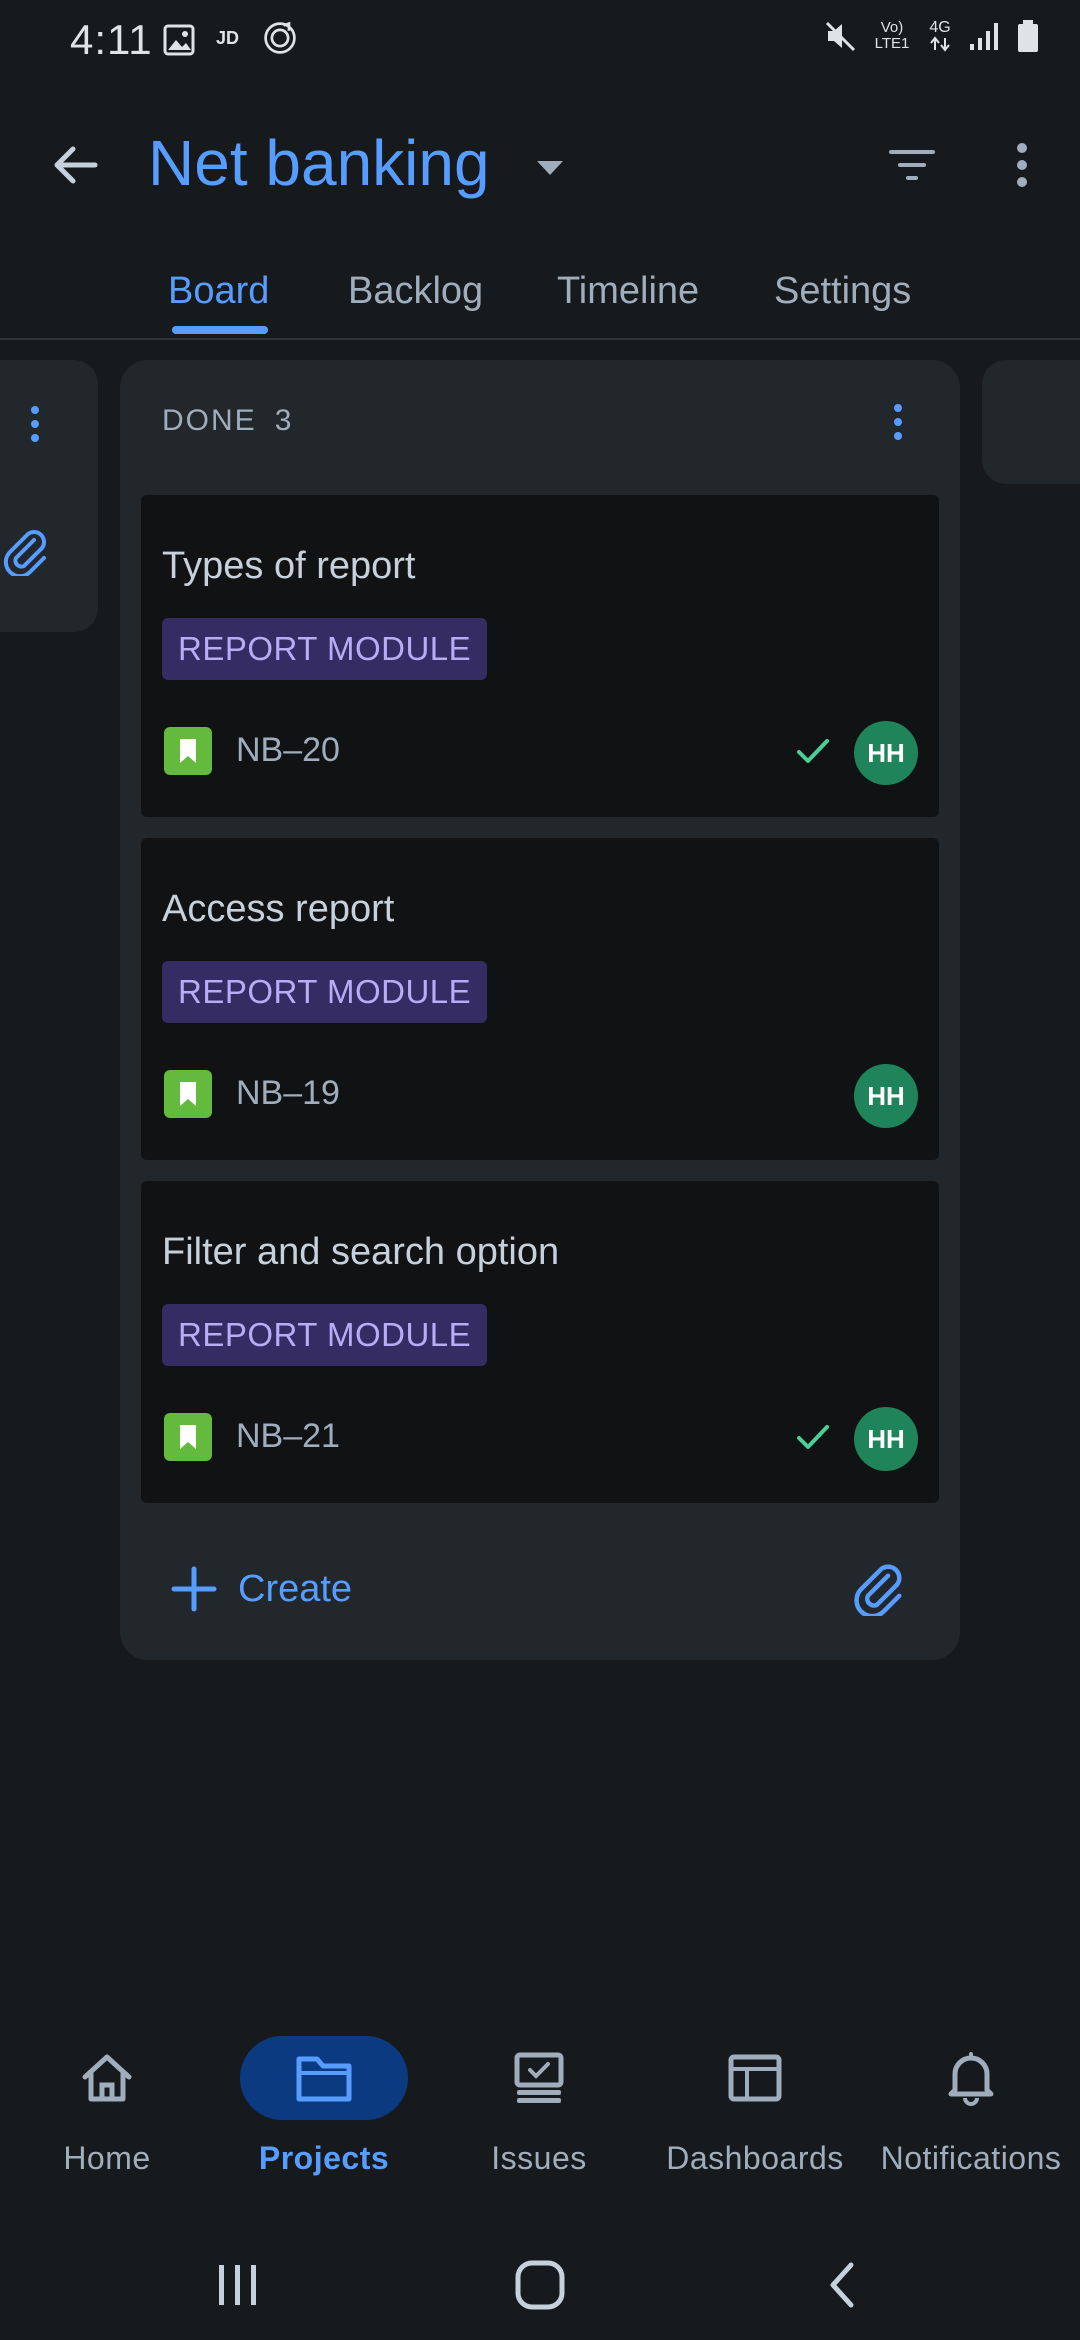 Image resolution: width=1080 pixels, height=2340 pixels. I want to click on nav-home: Home, so click(107, 2105).